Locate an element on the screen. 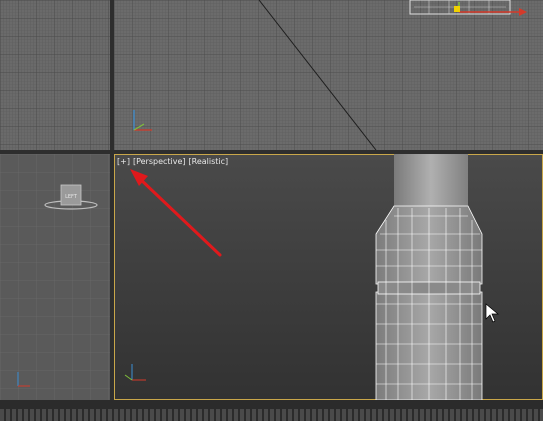  axis-tripod-icon is located at coordinates (135, 372).